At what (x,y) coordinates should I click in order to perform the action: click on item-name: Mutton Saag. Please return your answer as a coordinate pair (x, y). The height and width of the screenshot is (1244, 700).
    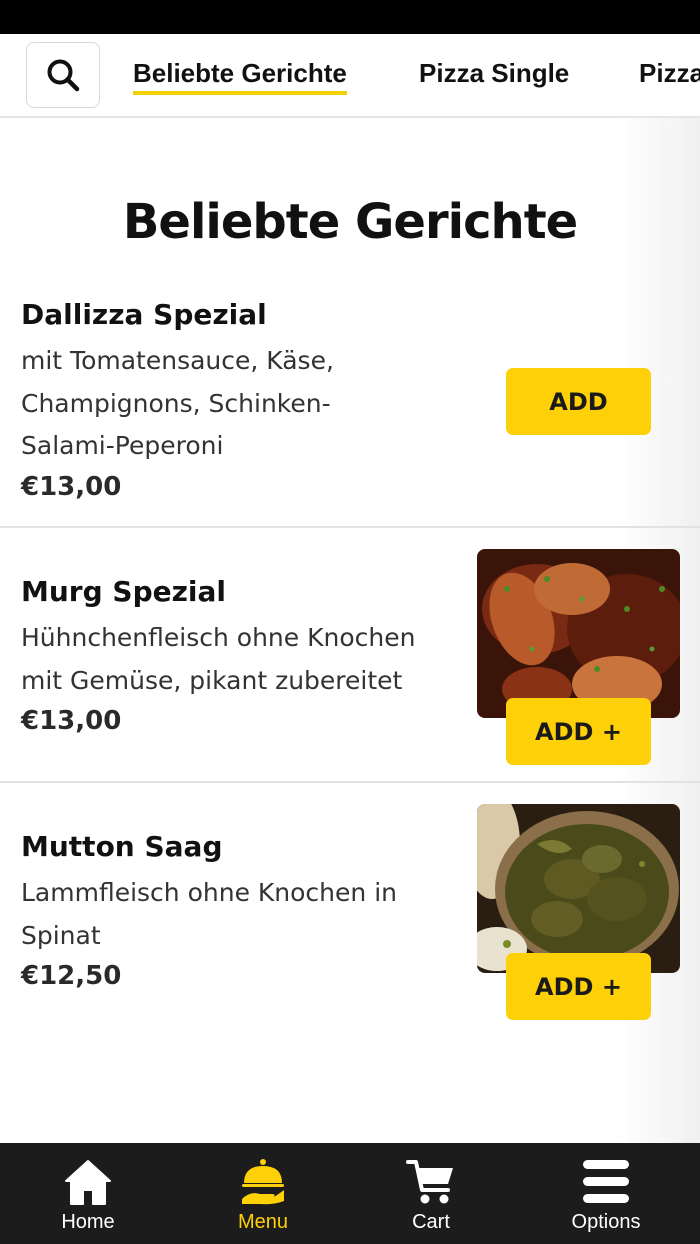
    Looking at the image, I should click on (122, 846).